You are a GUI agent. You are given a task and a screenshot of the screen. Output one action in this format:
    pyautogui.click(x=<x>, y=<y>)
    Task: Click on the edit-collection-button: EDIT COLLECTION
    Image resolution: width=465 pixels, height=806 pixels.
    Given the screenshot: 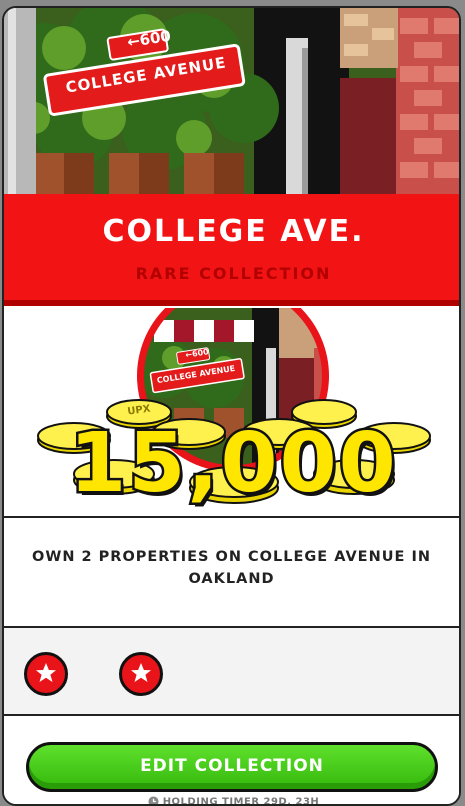 What is the action you would take?
    pyautogui.click(x=232, y=767)
    